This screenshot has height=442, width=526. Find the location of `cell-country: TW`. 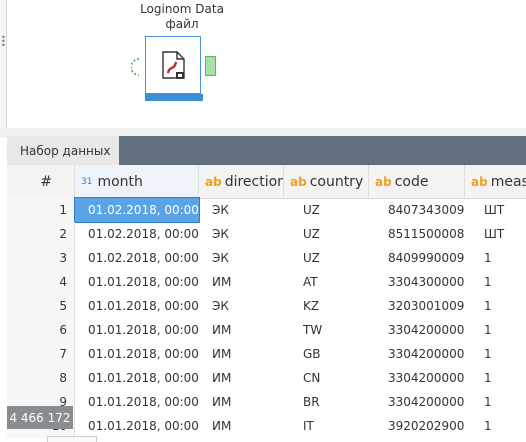

cell-country: TW is located at coordinates (326, 330).